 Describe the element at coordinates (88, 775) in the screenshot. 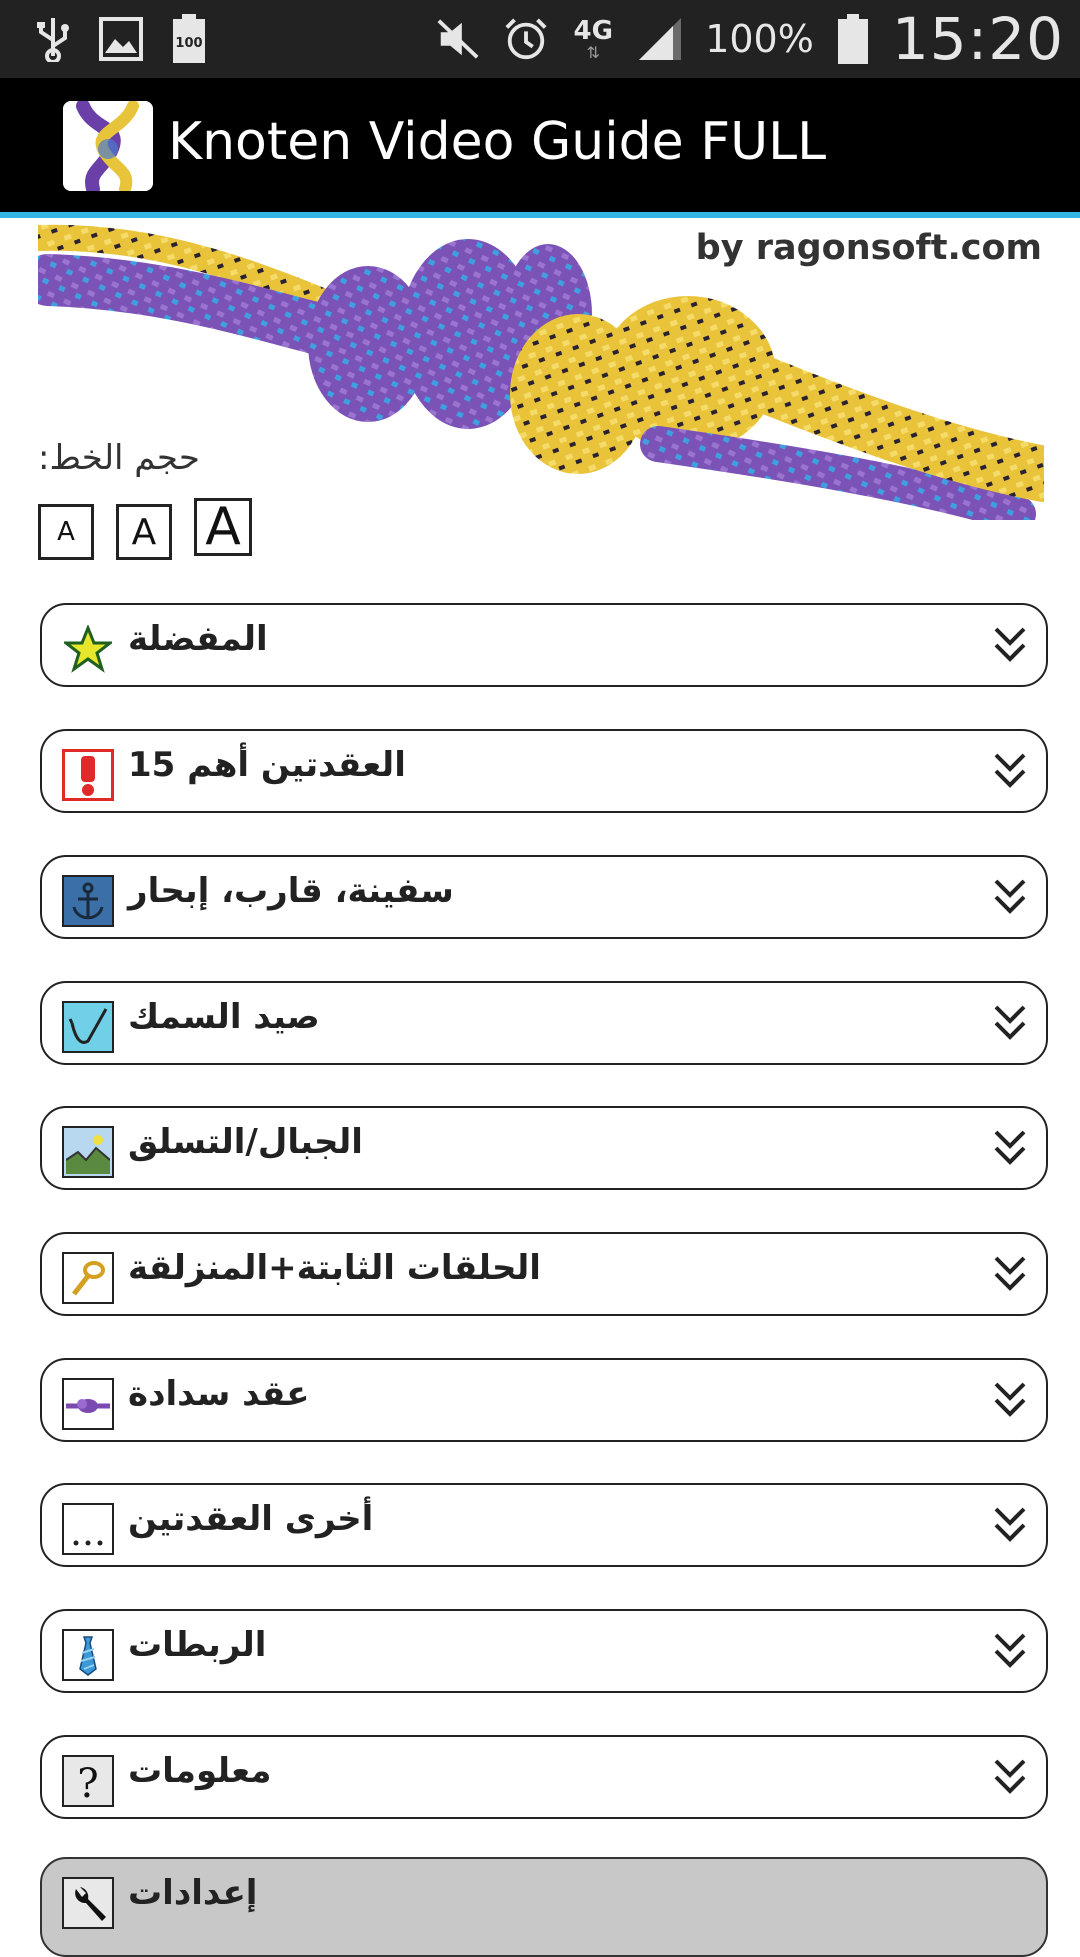

I see `exclamation-icon` at that location.